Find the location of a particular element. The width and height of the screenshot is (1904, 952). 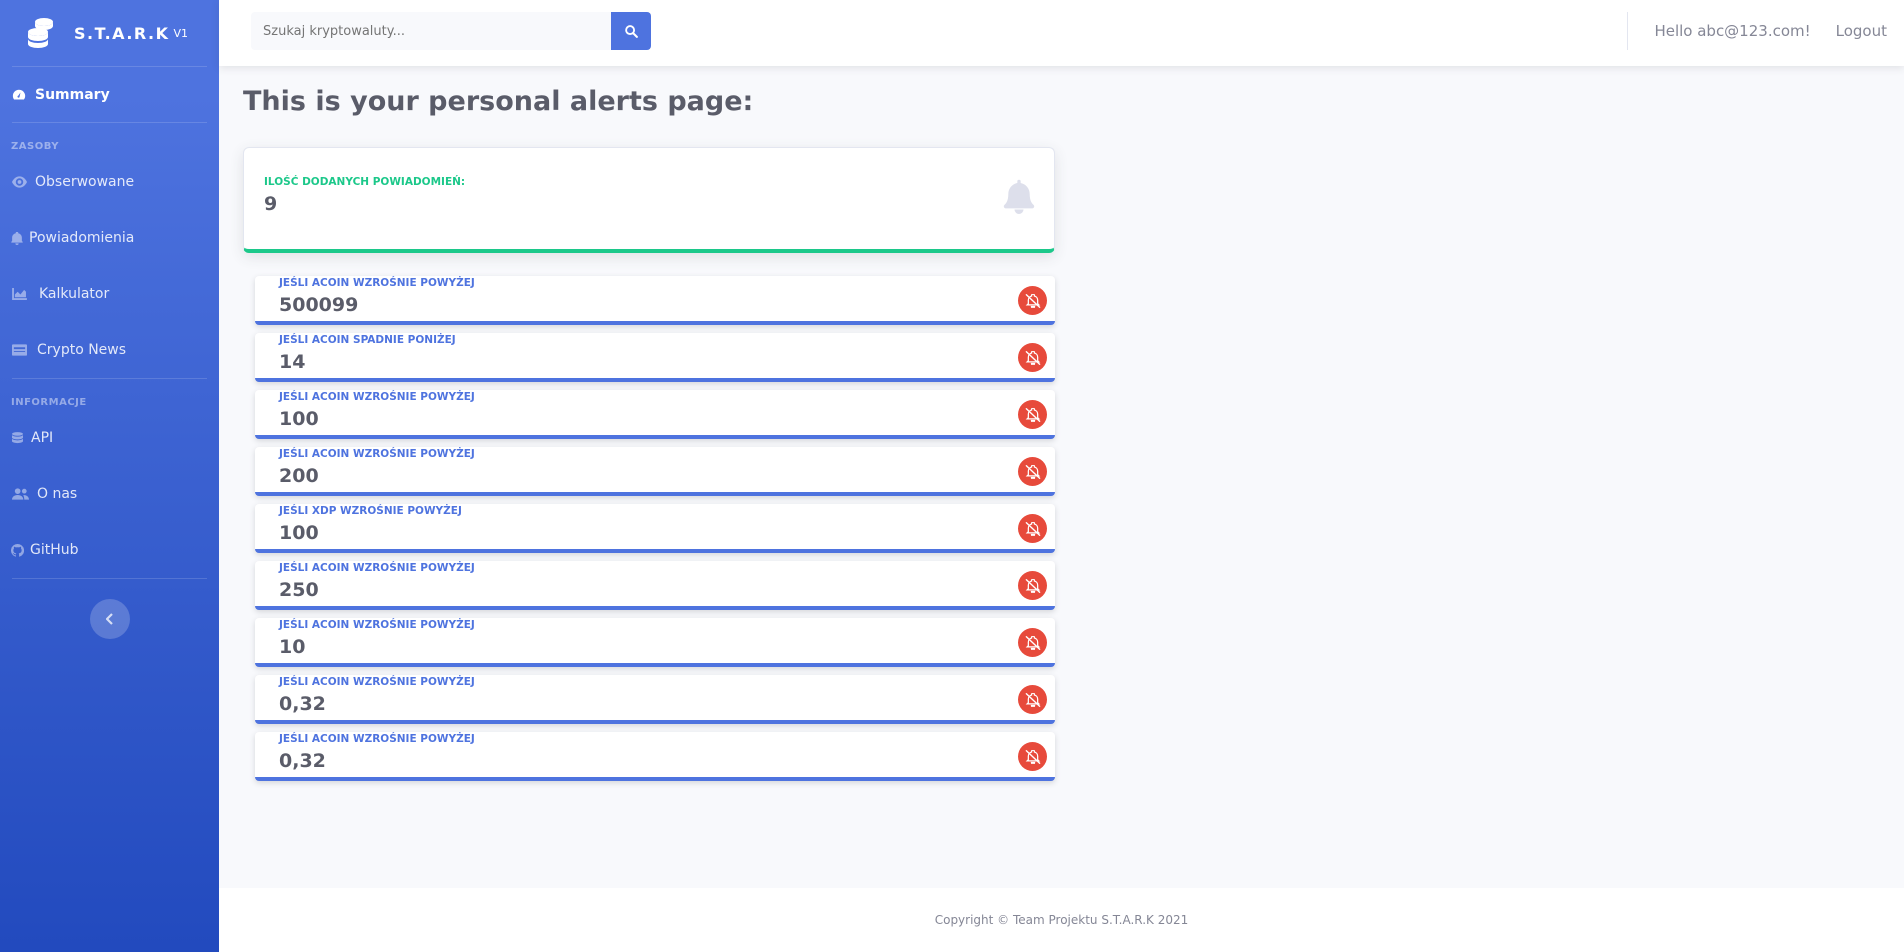

brand-name: S.T.A.R.K is located at coordinates (122, 33).